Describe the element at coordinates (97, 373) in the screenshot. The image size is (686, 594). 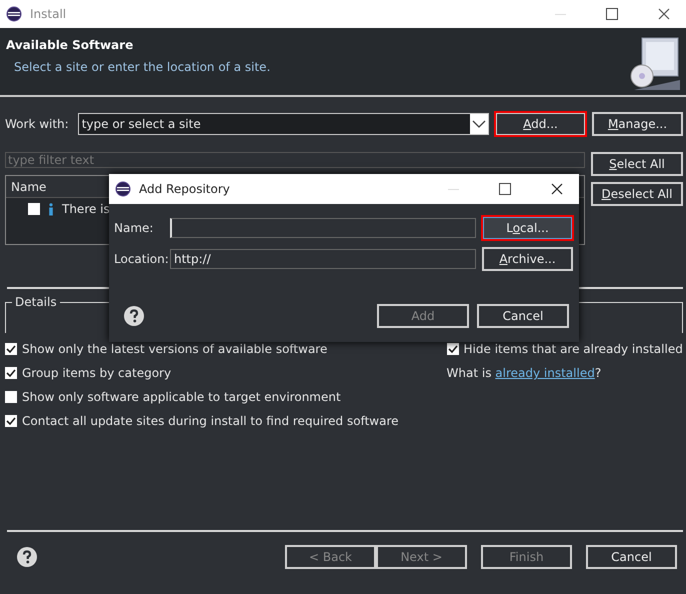
I see `option-label: Group items by category` at that location.